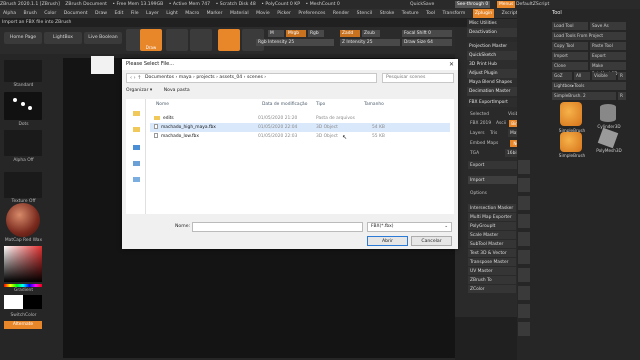 The width and height of the screenshot is (640, 360). What do you see at coordinates (409, 227) in the screenshot?
I see `filetype-filter-select: FBX(*.fbx) ⌄` at bounding box center [409, 227].